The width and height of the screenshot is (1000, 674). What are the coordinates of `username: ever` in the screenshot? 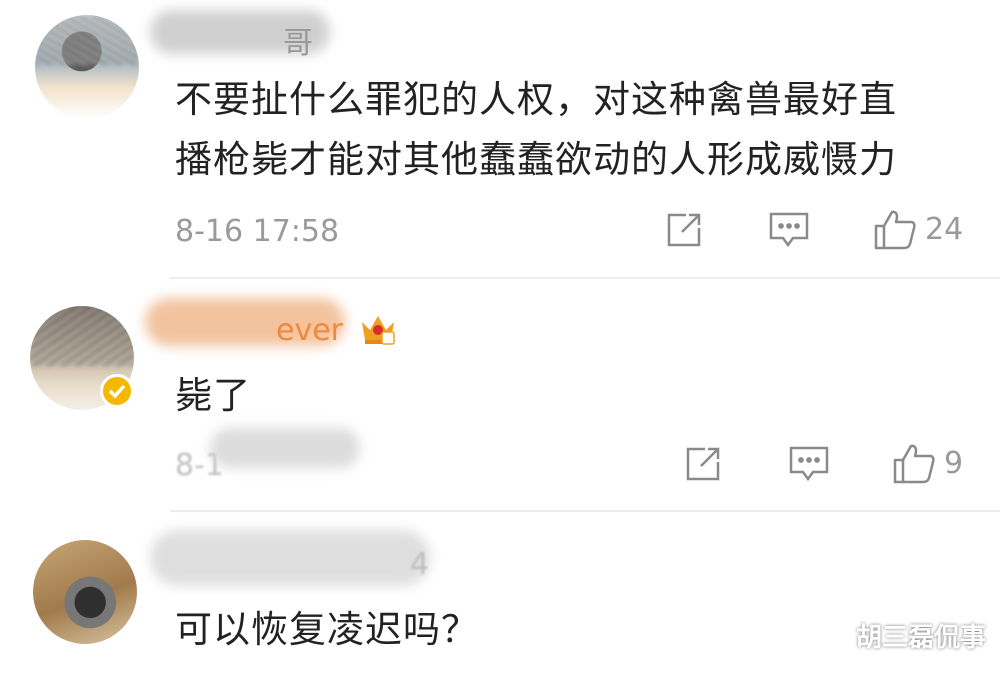 It's located at (309, 330).